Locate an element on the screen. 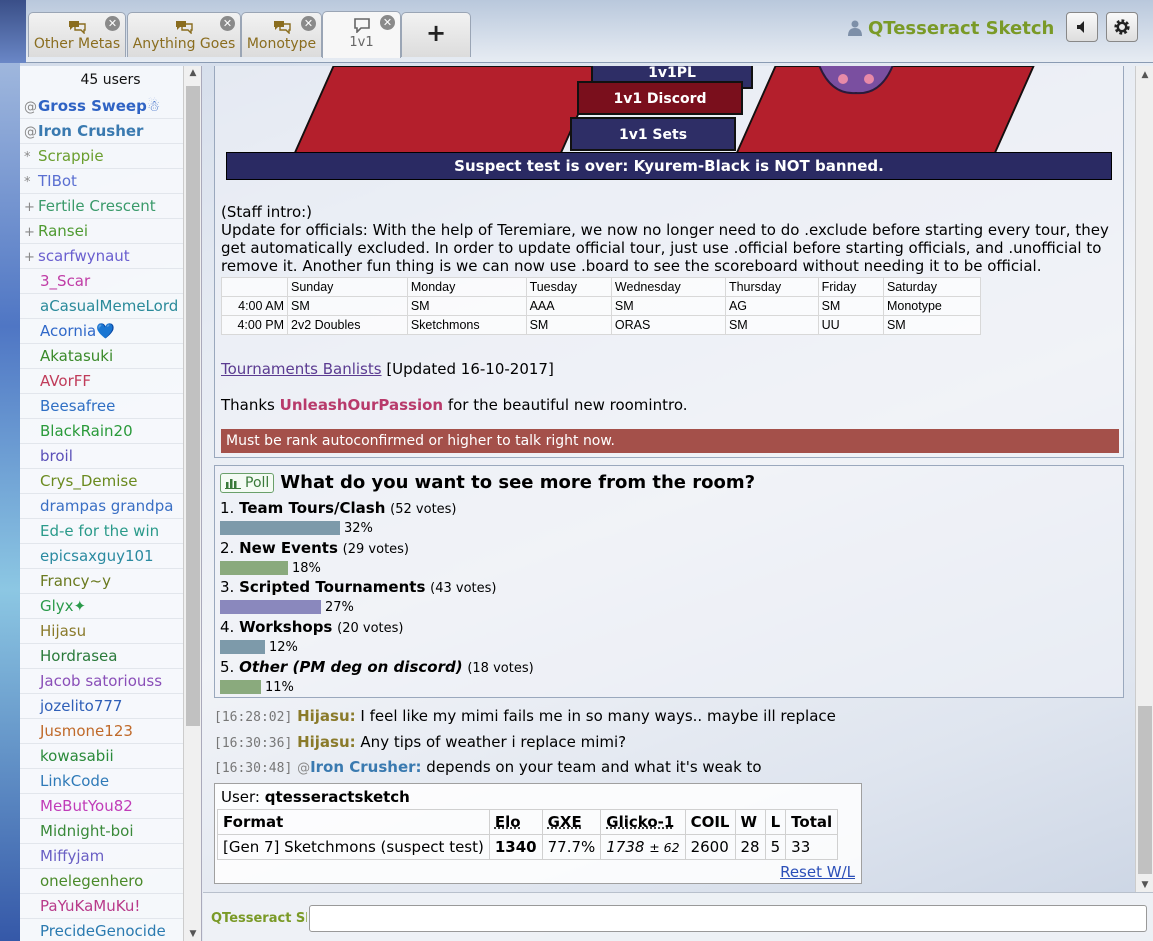  tab-1: Anything Goes ✕ is located at coordinates (184, 34).